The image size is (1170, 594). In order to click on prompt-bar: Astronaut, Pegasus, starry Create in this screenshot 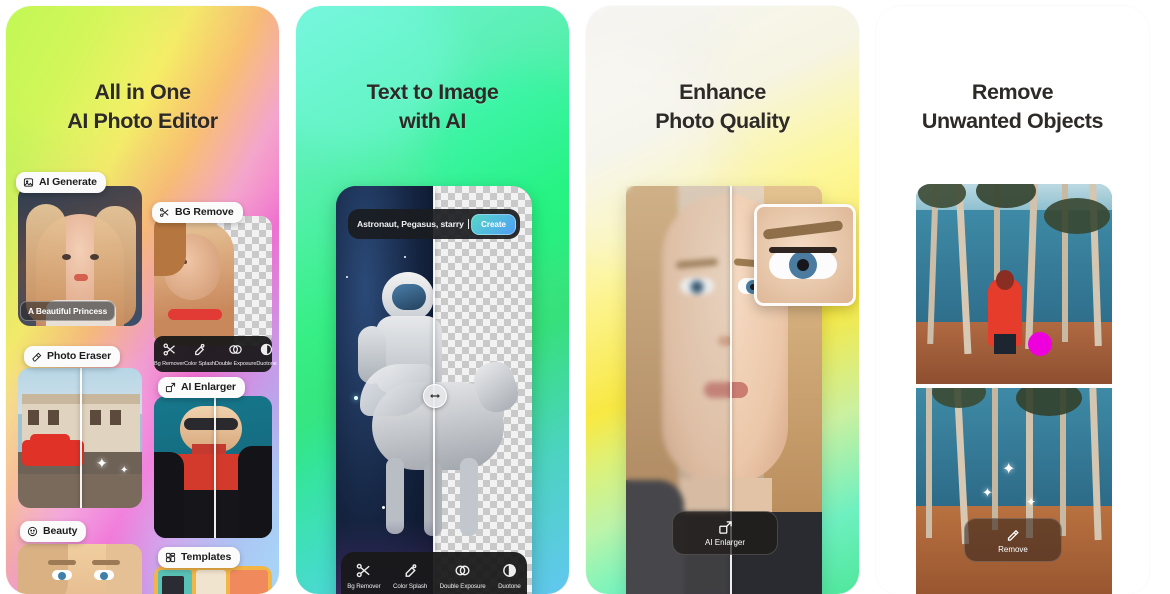, I will do `click(434, 224)`.